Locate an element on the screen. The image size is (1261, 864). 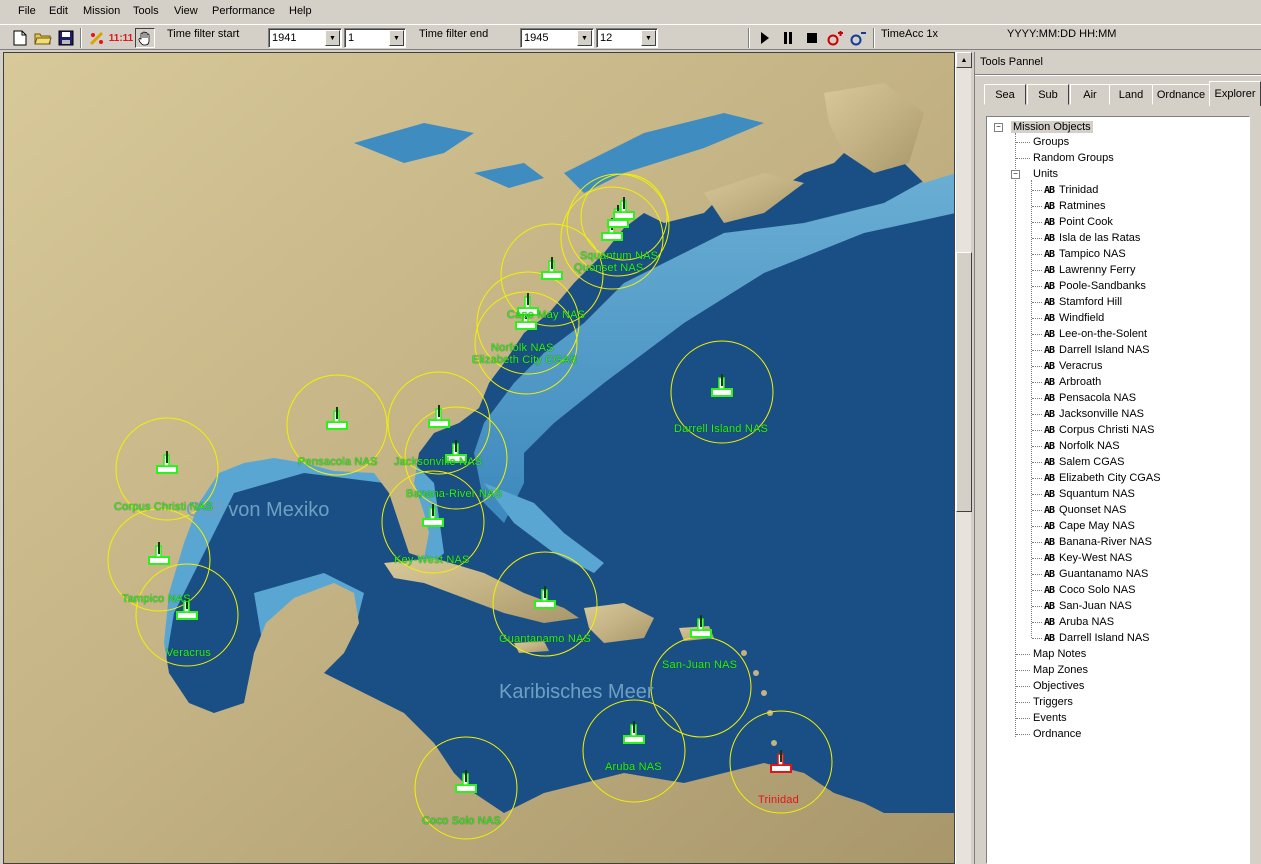
tree-node-unit: AB Pensacola NAS is located at coordinates (1090, 398).